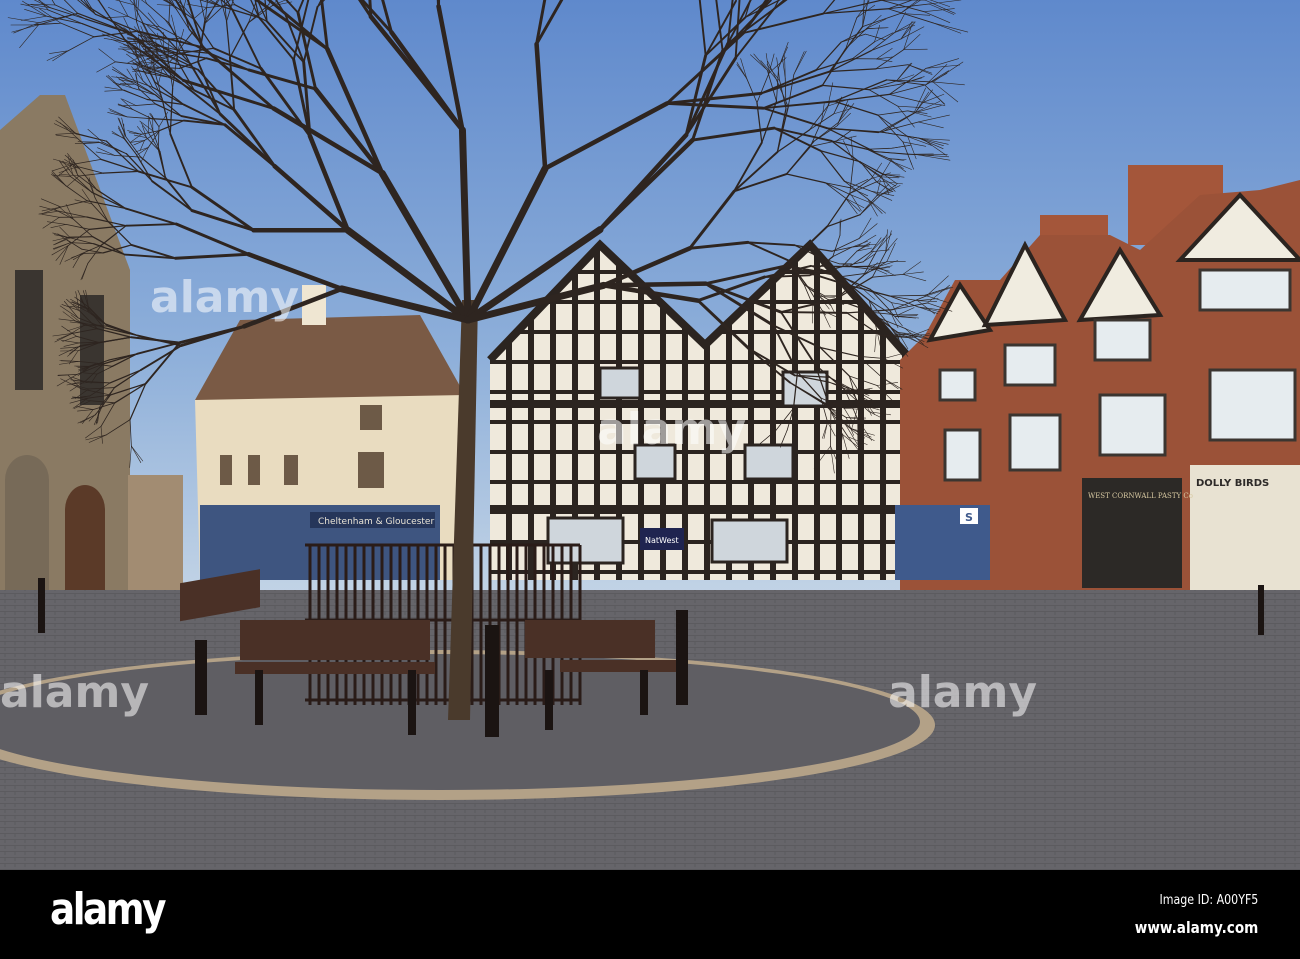  What do you see at coordinates (662, 540) in the screenshot?
I see `natwest-sign: NatWest` at bounding box center [662, 540].